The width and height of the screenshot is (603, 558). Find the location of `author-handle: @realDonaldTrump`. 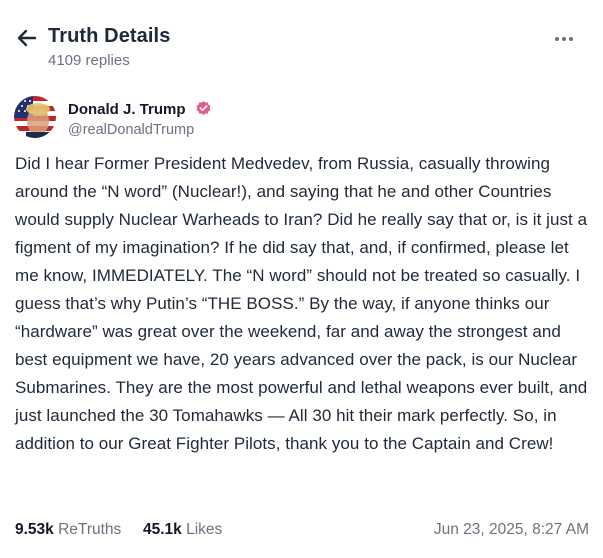

author-handle: @realDonaldTrump is located at coordinates (131, 130).